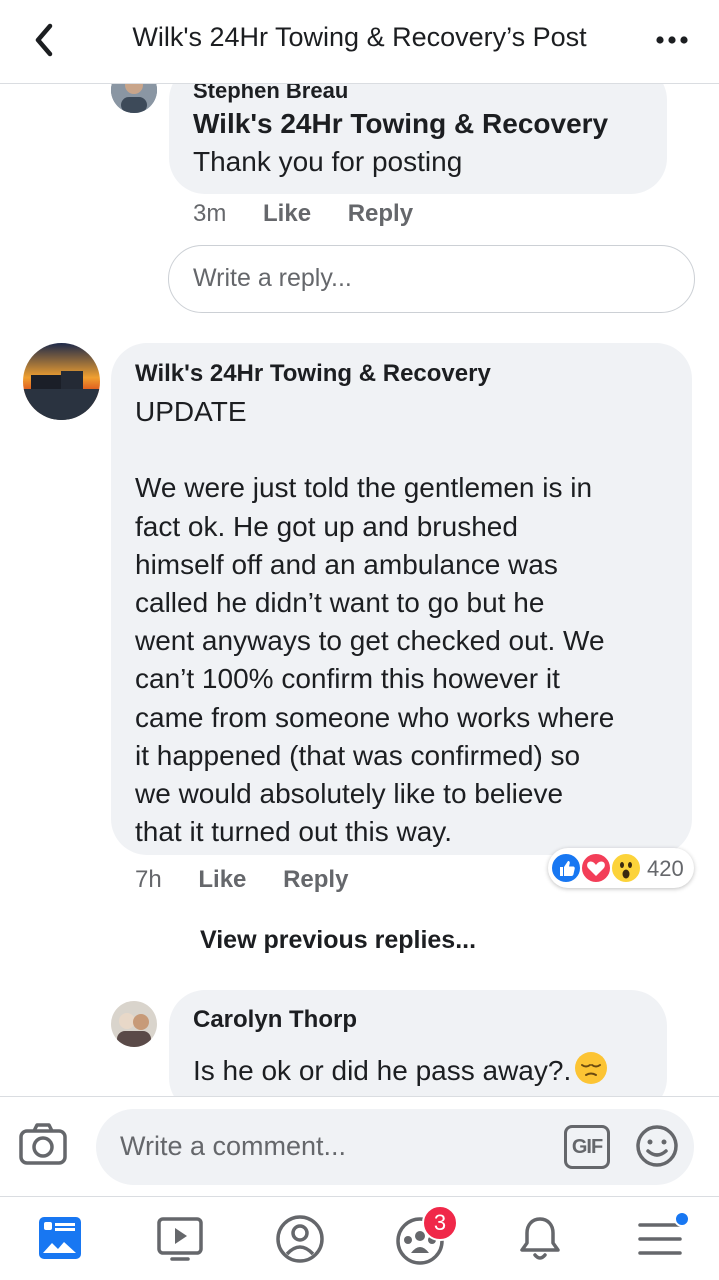  I want to click on camera-button, so click(43, 1144).